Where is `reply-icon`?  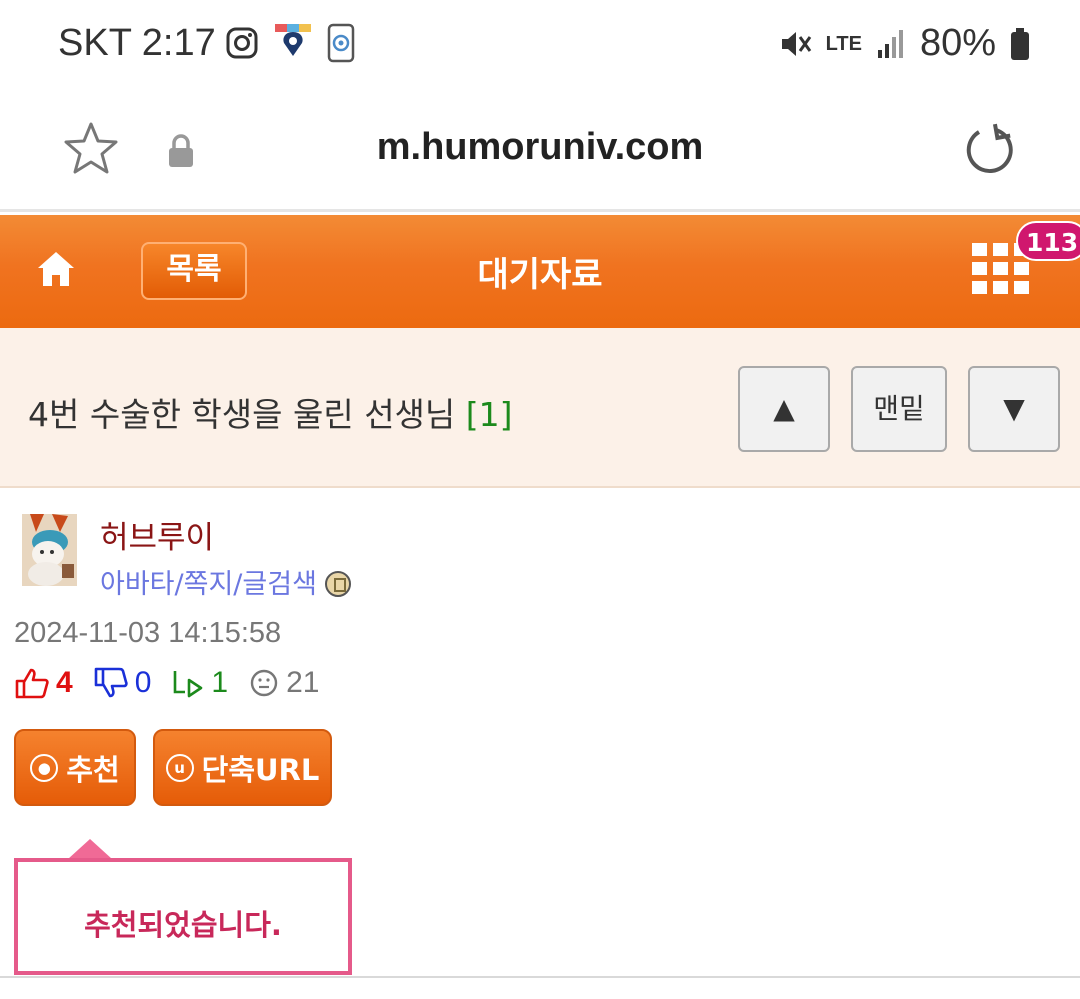
reply-icon is located at coordinates (188, 684).